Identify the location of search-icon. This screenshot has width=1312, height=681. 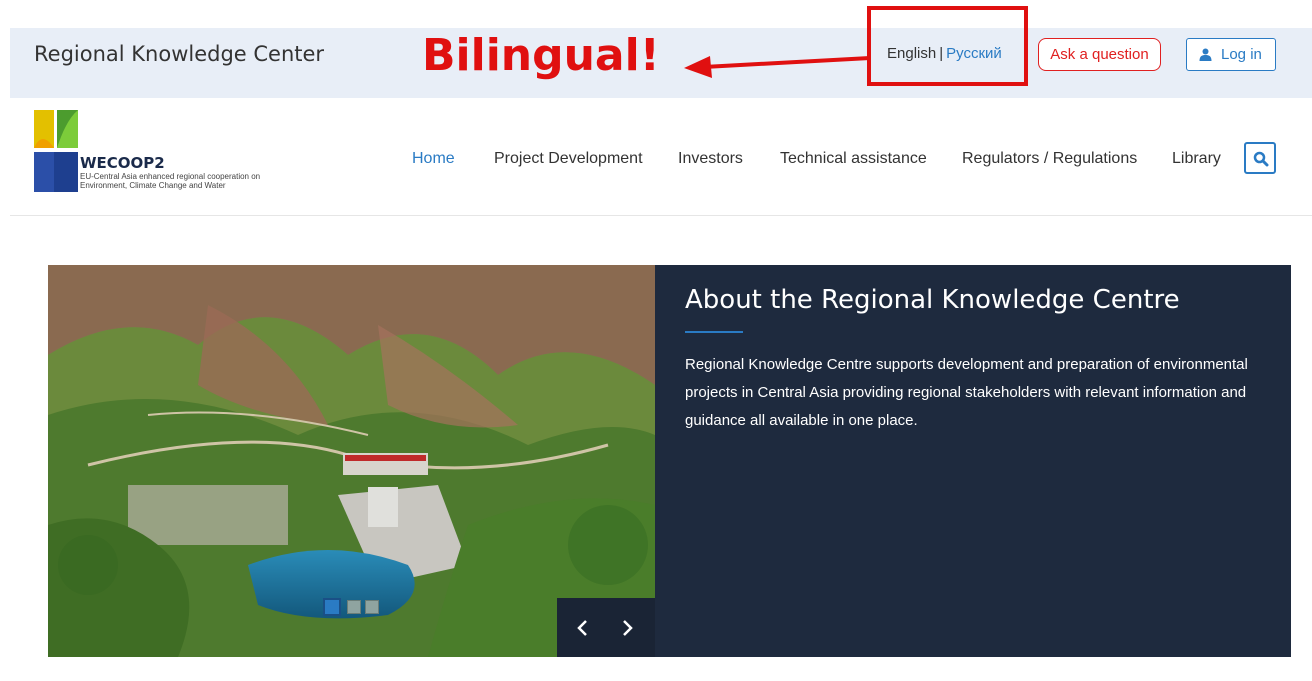
(1261, 159).